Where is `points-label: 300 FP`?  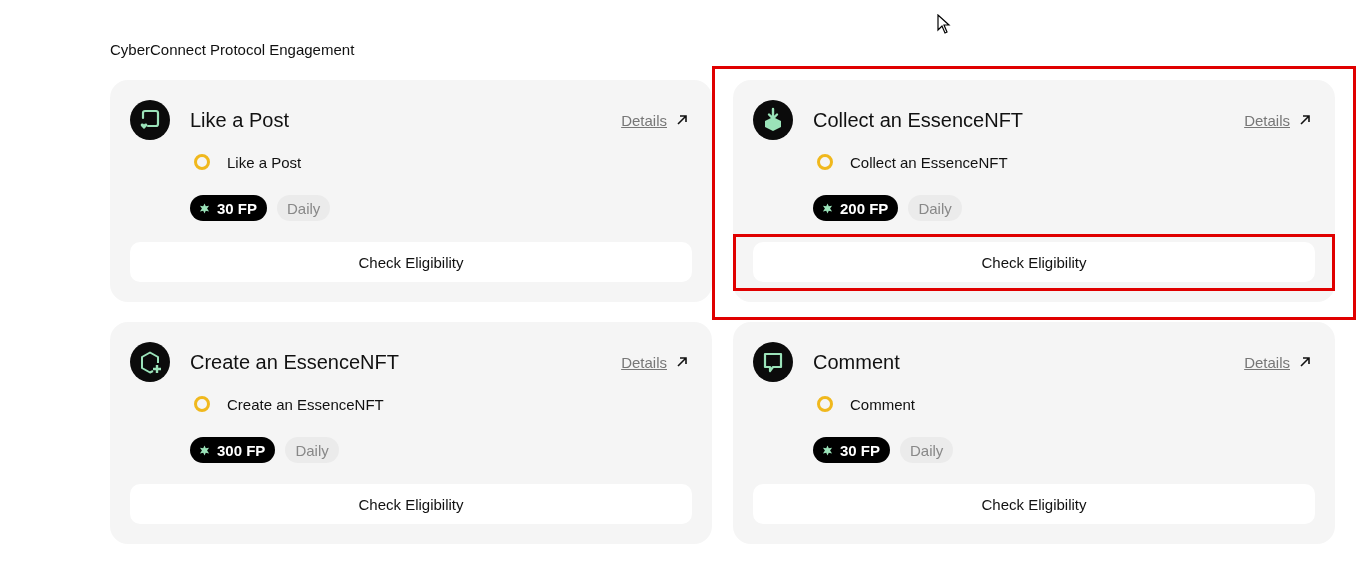 points-label: 300 FP is located at coordinates (241, 450).